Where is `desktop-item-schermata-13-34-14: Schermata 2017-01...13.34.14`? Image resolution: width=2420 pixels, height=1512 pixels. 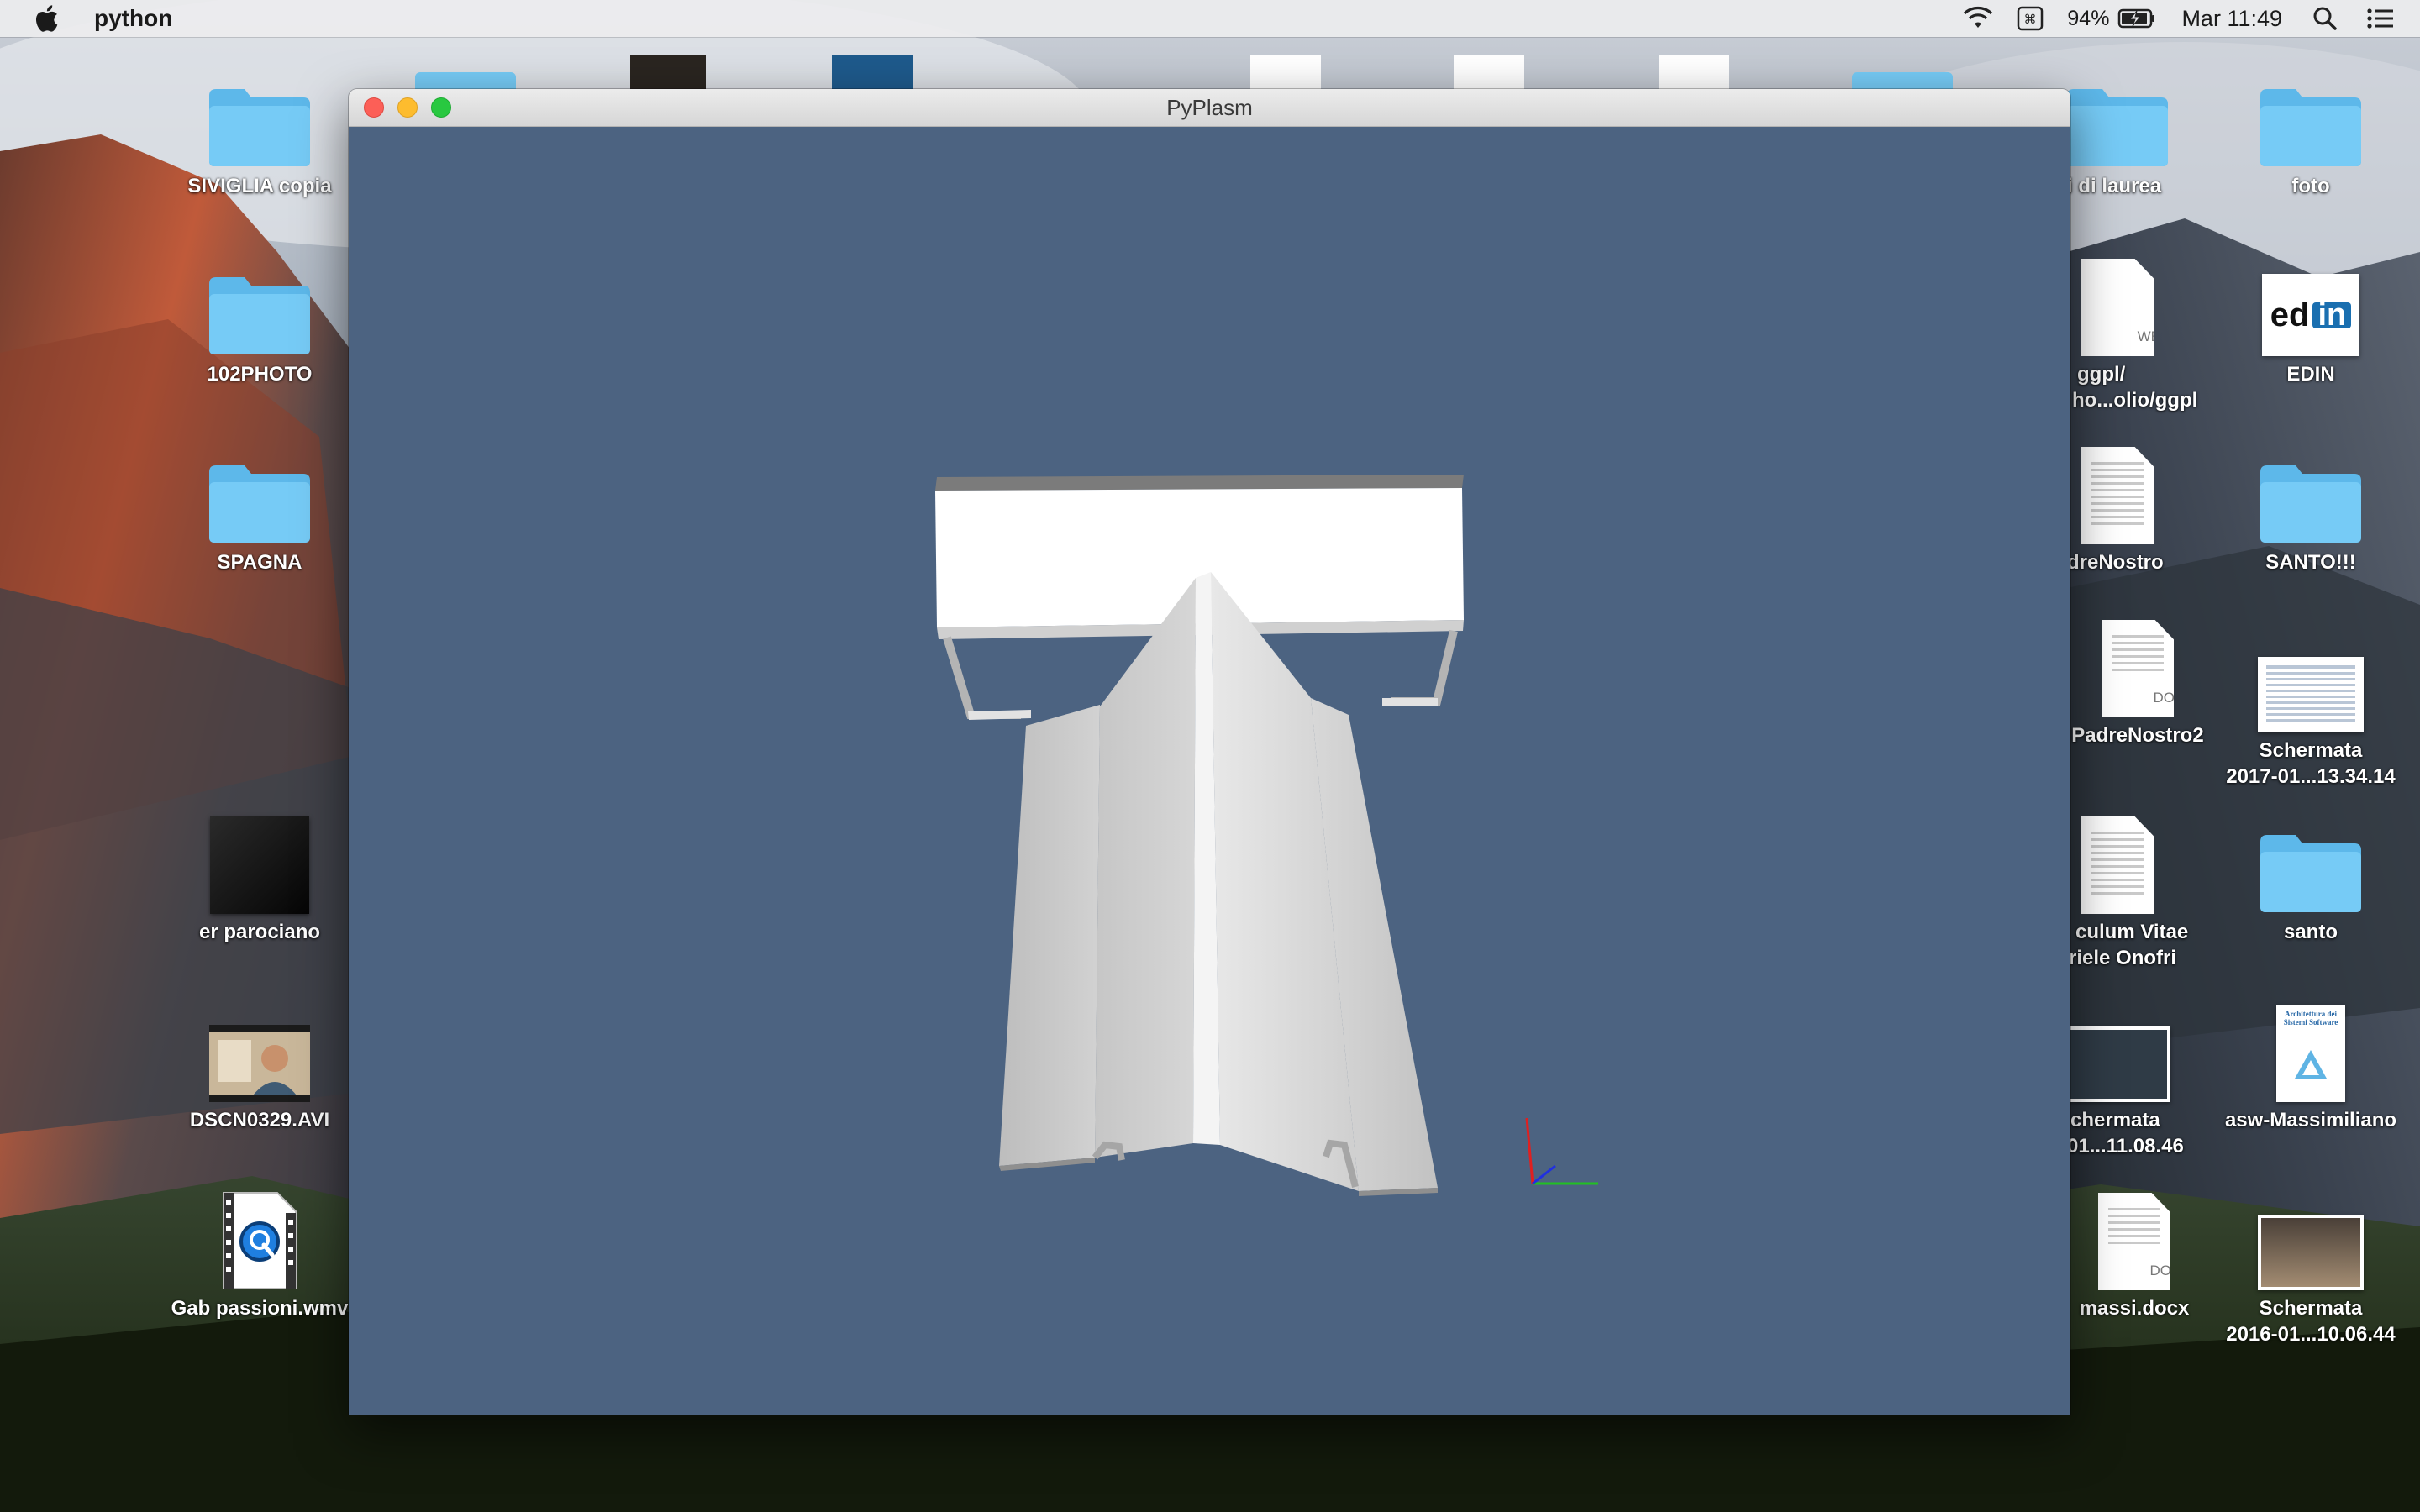
desktop-item-schermata-13-34-14: Schermata 2017-01...13.34.14 is located at coordinates (2311, 707).